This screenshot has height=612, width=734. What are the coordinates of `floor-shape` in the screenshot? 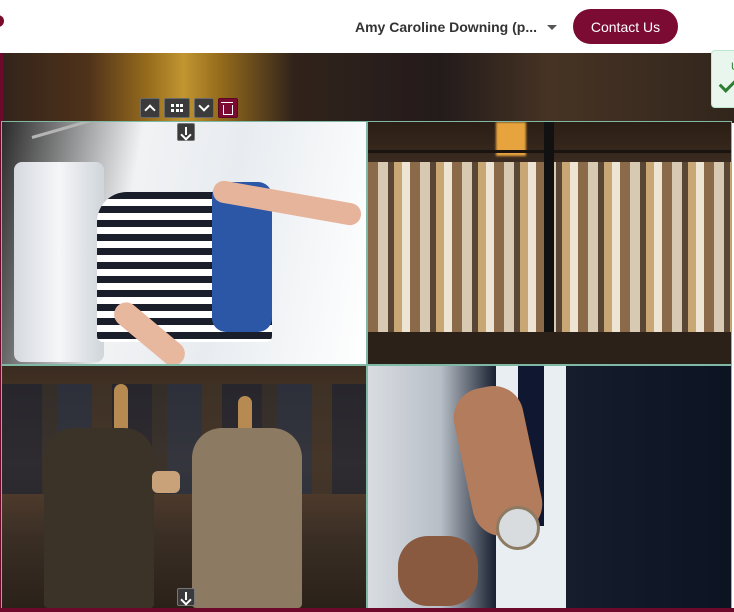 It's located at (549, 348).